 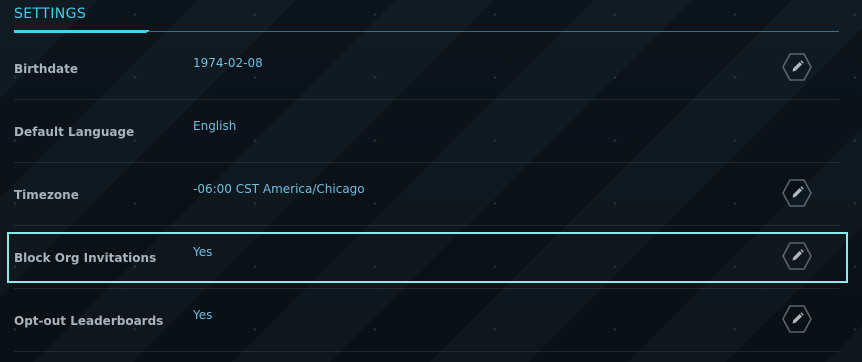 What do you see at coordinates (85, 258) in the screenshot?
I see `setting-label: Block Org Invitations` at bounding box center [85, 258].